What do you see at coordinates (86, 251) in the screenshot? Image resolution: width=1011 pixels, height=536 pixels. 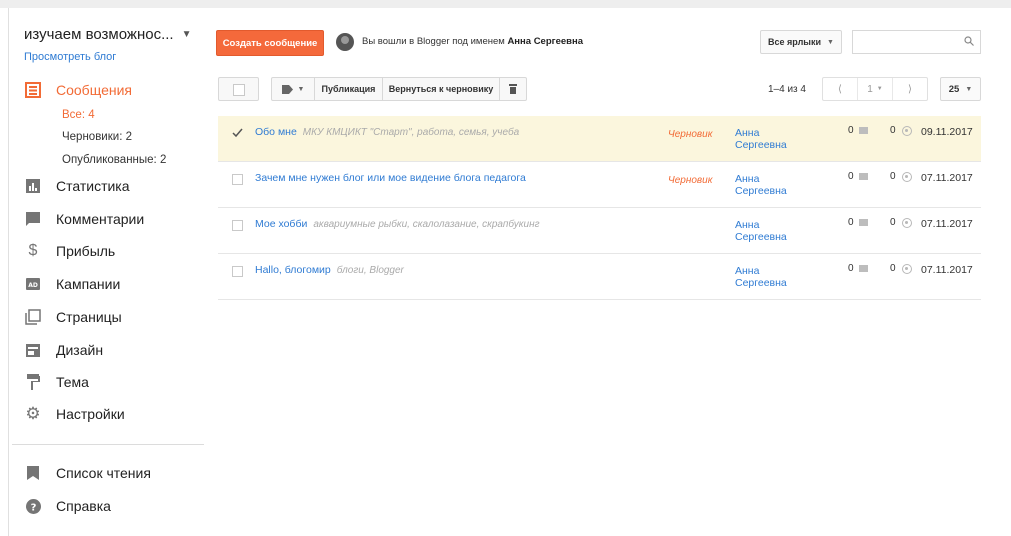 I see `sidebar-item-label: Прибыль` at bounding box center [86, 251].